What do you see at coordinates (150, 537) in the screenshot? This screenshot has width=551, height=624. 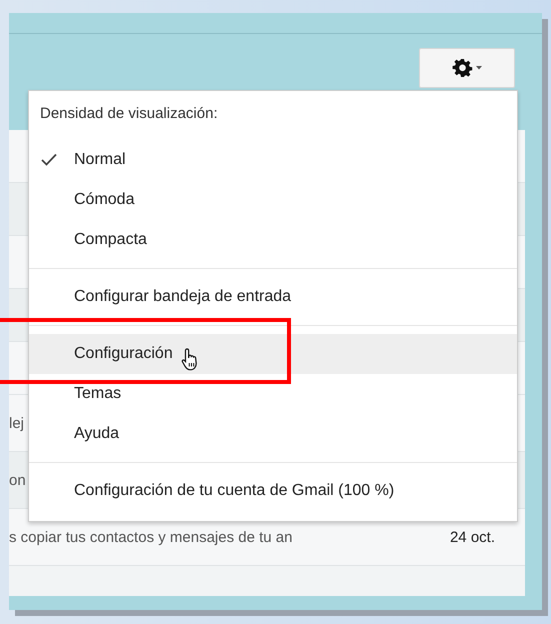 I see `email-snippet: s copiar tus contactos y mensajes de tu an` at bounding box center [150, 537].